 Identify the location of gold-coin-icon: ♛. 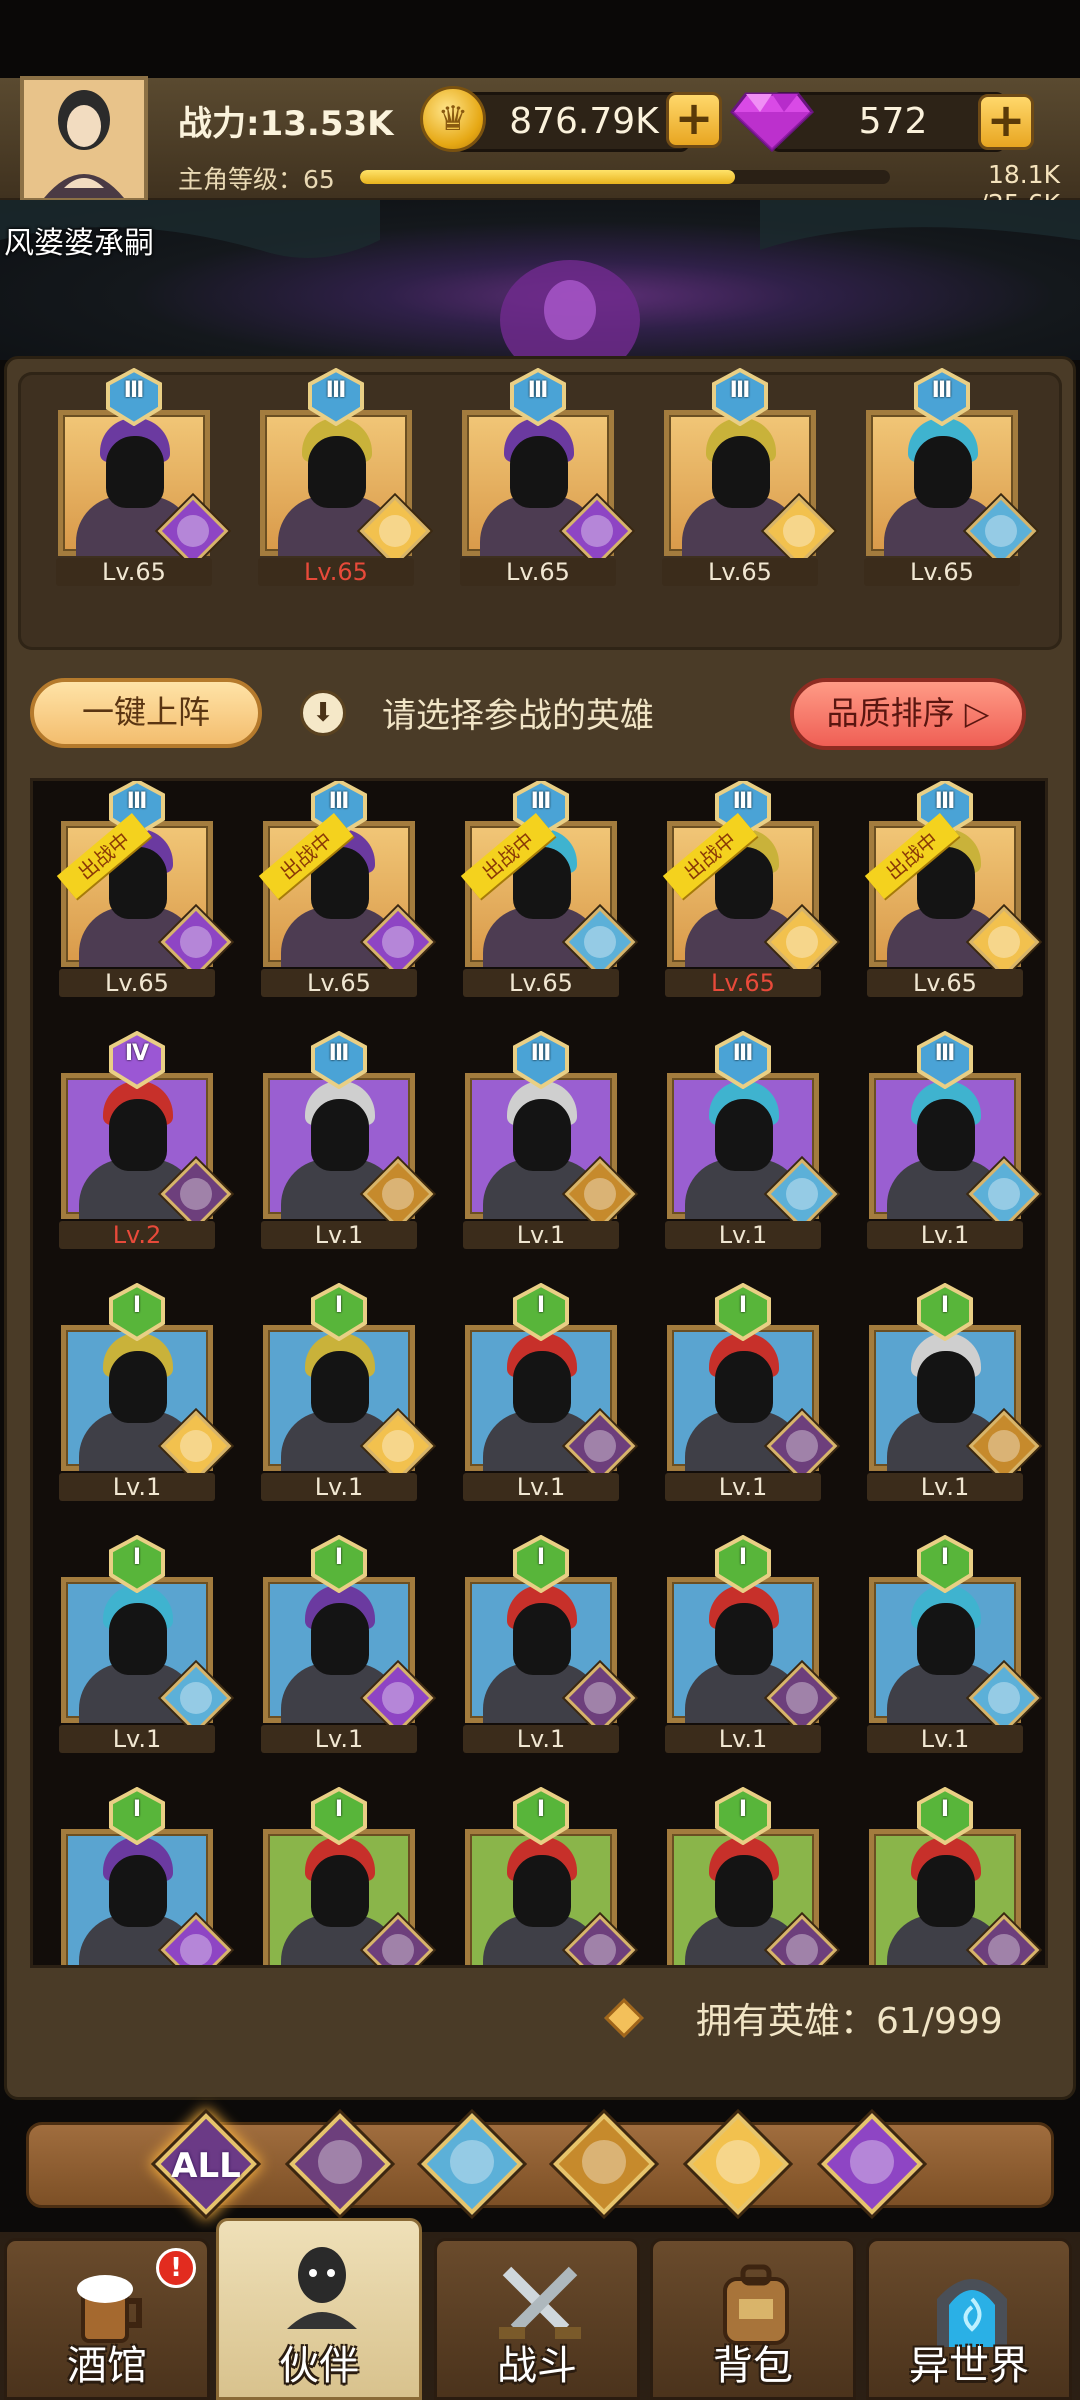
(453, 119).